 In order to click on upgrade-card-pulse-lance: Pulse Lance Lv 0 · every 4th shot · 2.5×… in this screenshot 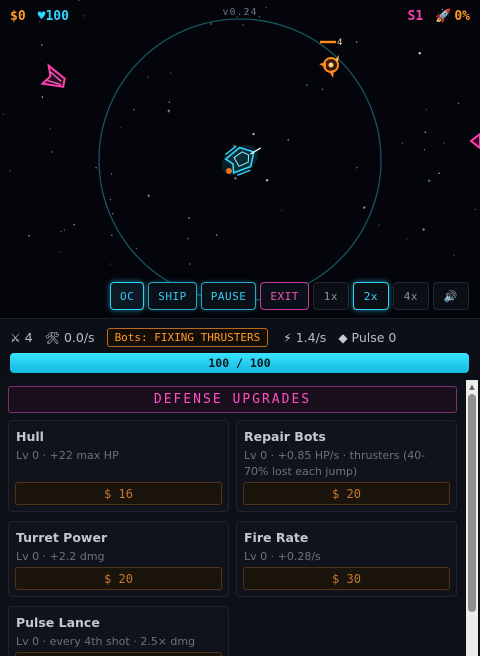, I will do `click(118, 631)`.